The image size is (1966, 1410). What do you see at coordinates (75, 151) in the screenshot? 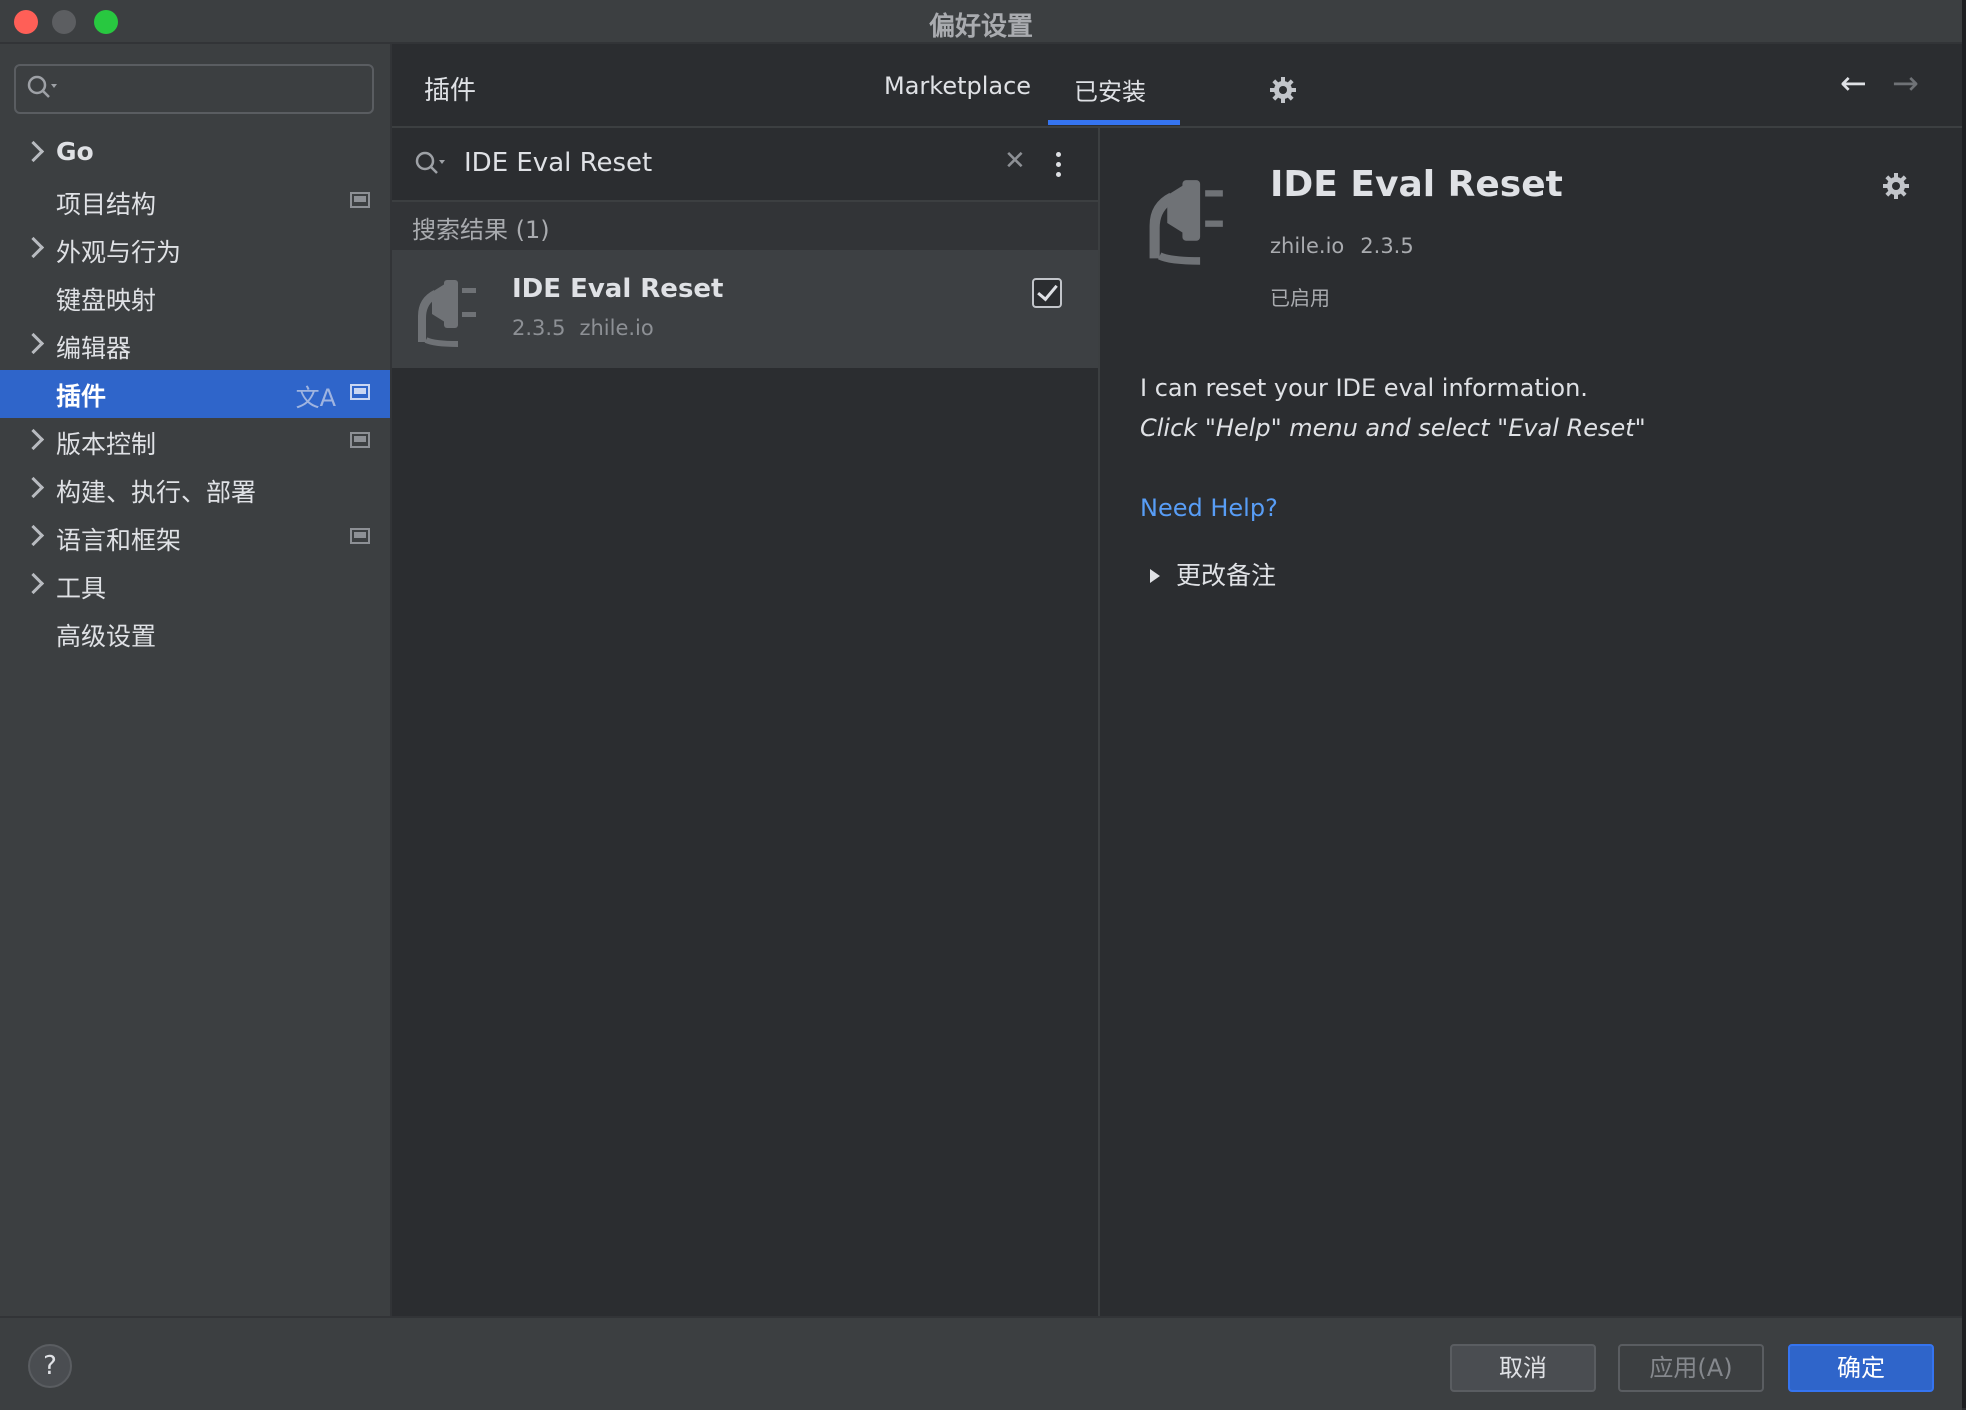
I see `sidebar-item-label: Go` at bounding box center [75, 151].